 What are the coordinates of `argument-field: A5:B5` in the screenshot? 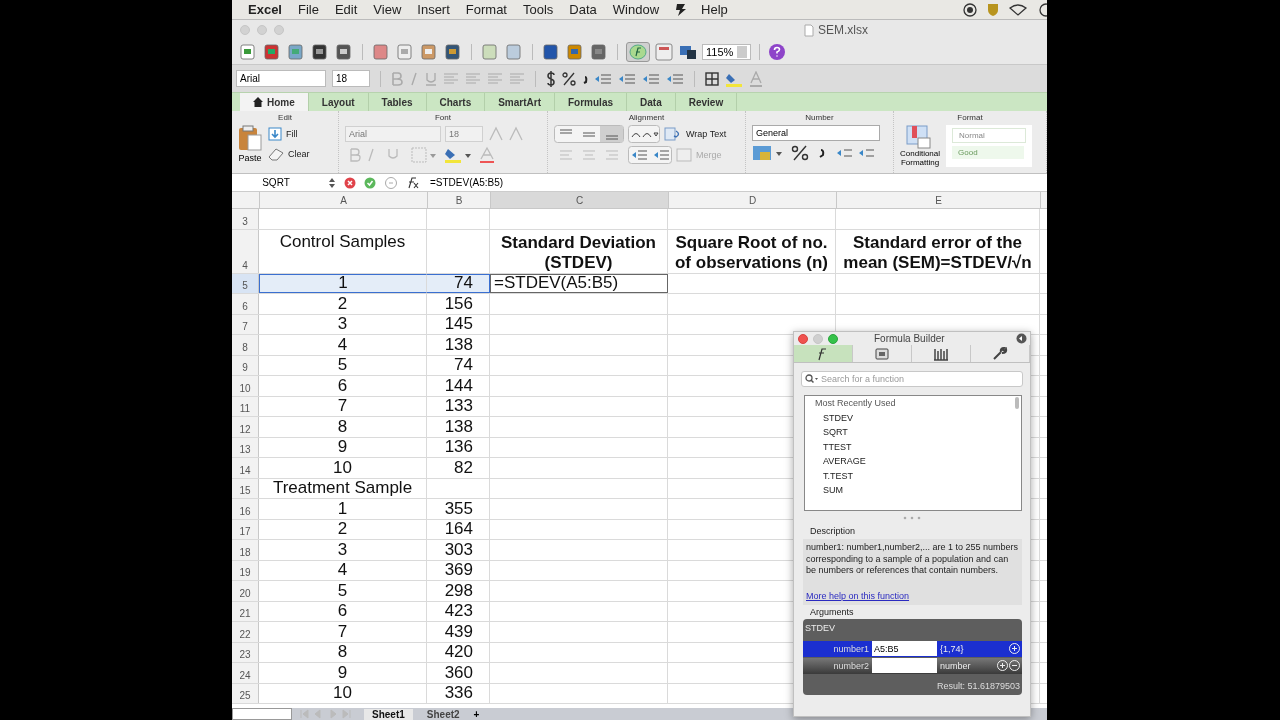 It's located at (904, 648).